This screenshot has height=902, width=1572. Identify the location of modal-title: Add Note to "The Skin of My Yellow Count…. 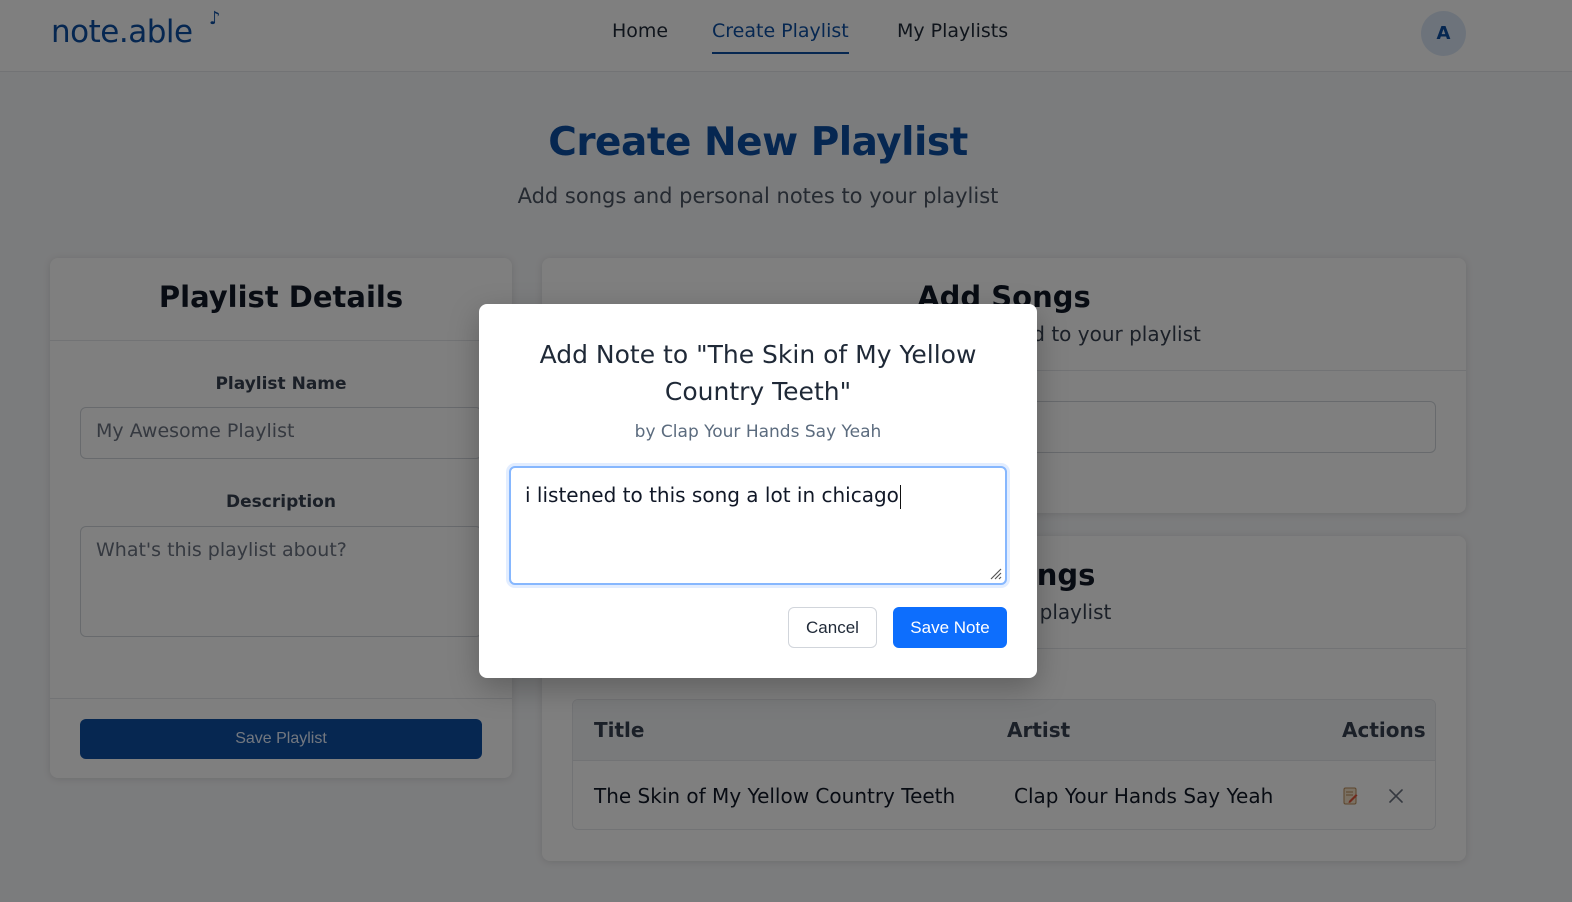
(758, 373).